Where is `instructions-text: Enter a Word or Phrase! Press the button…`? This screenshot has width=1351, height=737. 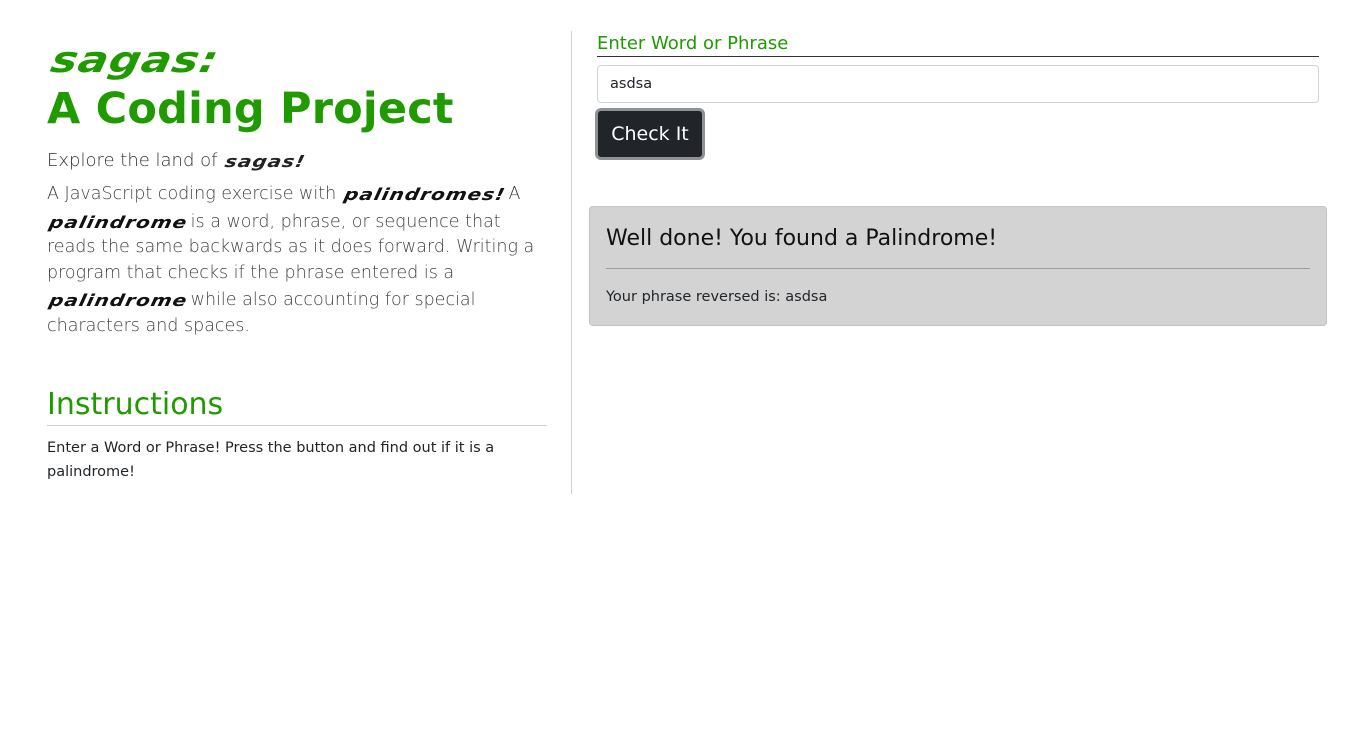 instructions-text: Enter a Word or Phrase! Press the button… is located at coordinates (271, 460).